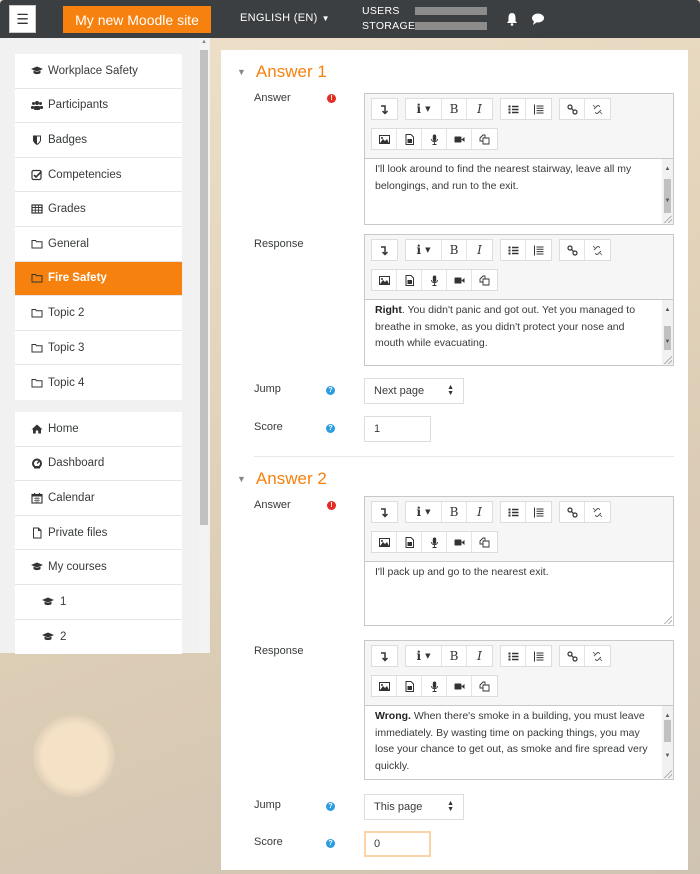 Image resolution: width=700 pixels, height=874 pixels. I want to click on site-name-link: My new Moodle site, so click(137, 19).